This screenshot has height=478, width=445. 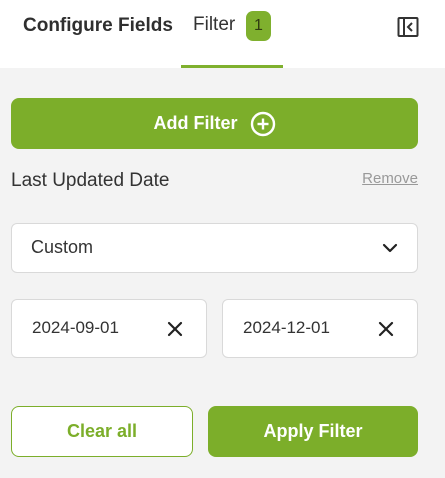 I want to click on collapse-panel-icon, so click(x=408, y=27).